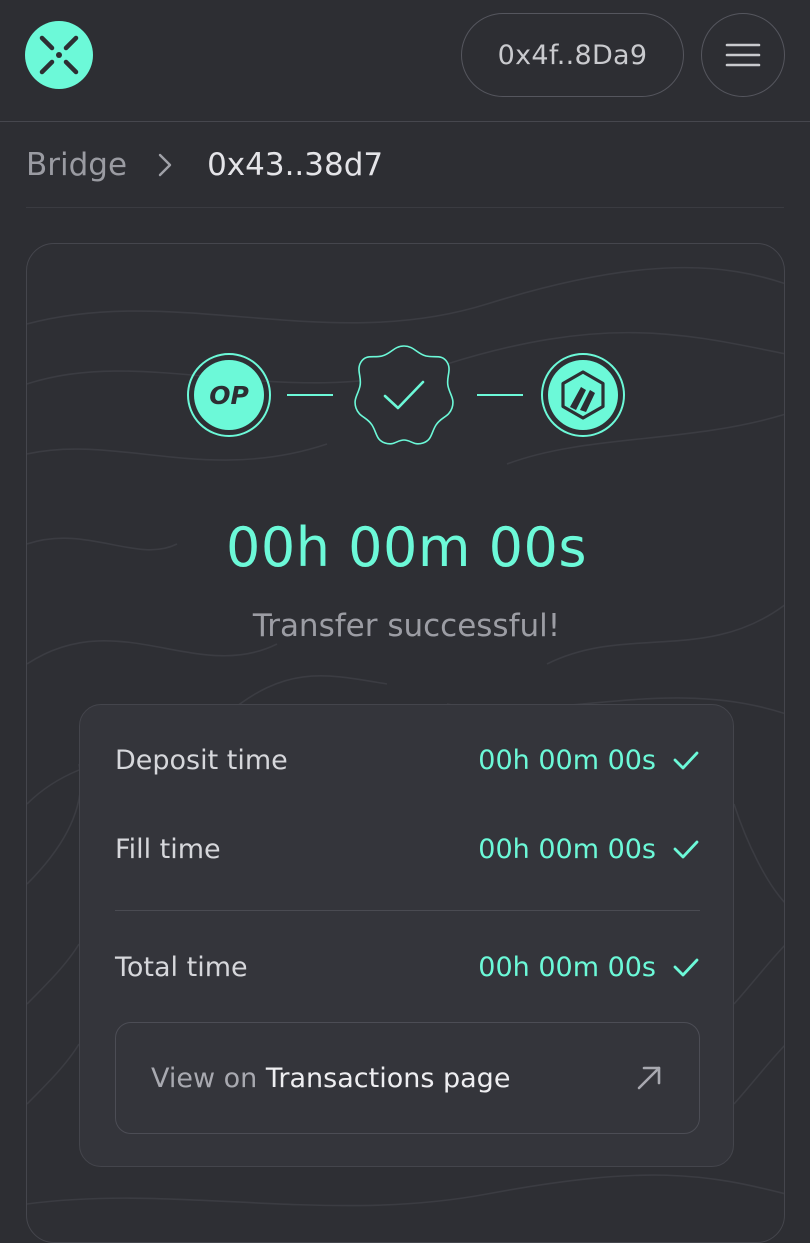  I want to click on deposit-time-row: Deposit time 00h 00m 00s, so click(407, 760).